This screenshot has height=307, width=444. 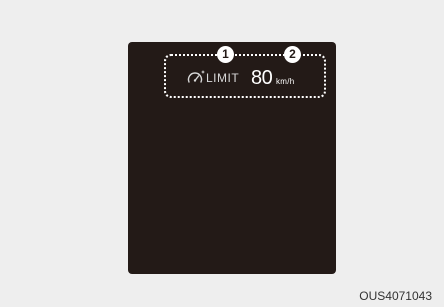 What do you see at coordinates (196, 76) in the screenshot?
I see `speed-limit-icon` at bounding box center [196, 76].